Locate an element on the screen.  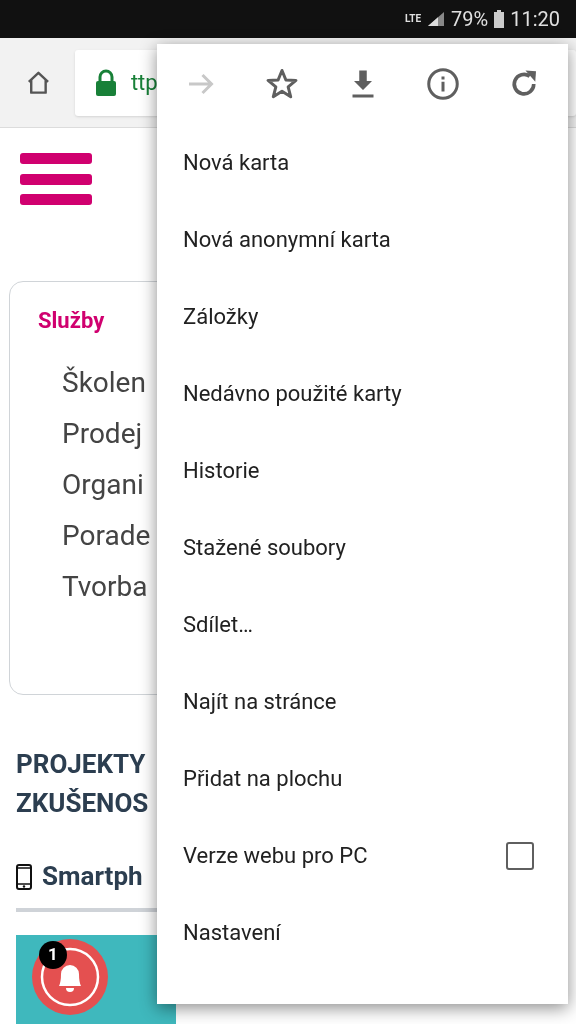
menu-item: Verze webu pro PC is located at coordinates (275, 855).